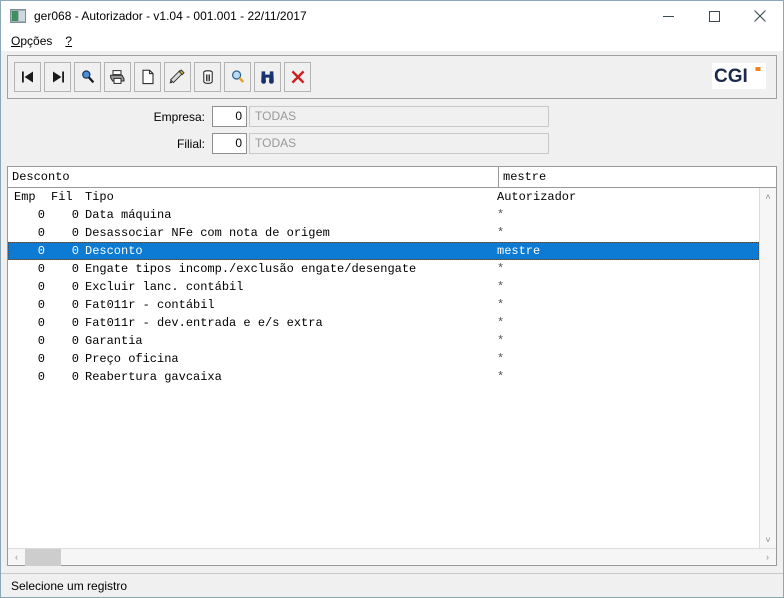 Image resolution: width=784 pixels, height=598 pixels. I want to click on table-row: 0 0 Fat011r - contábil *, so click(383, 305).